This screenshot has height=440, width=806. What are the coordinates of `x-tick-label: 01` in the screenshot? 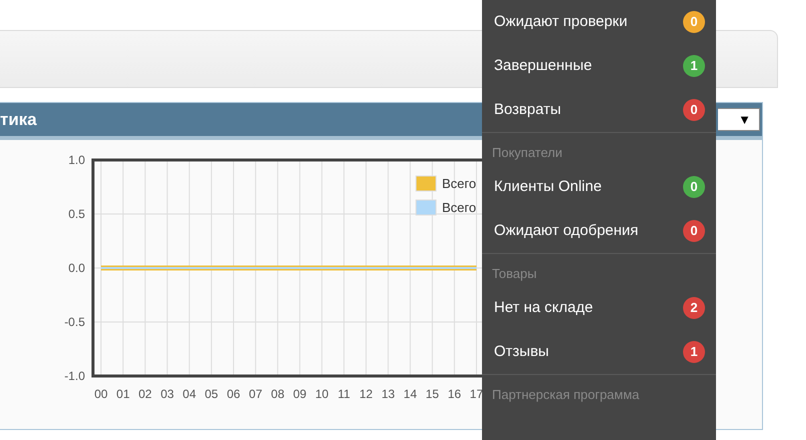 It's located at (123, 394).